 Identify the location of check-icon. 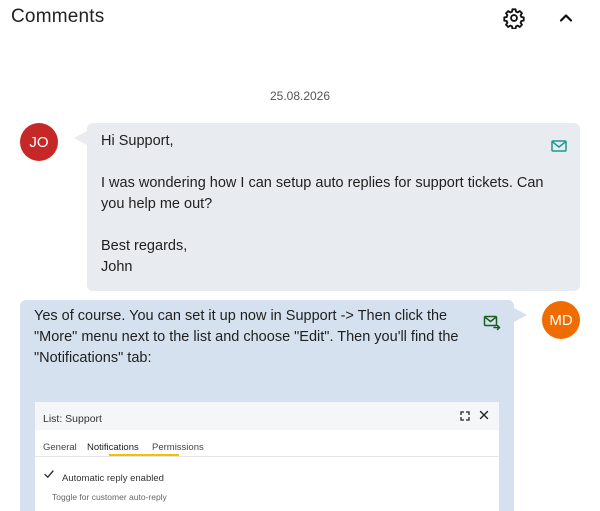
(49, 474).